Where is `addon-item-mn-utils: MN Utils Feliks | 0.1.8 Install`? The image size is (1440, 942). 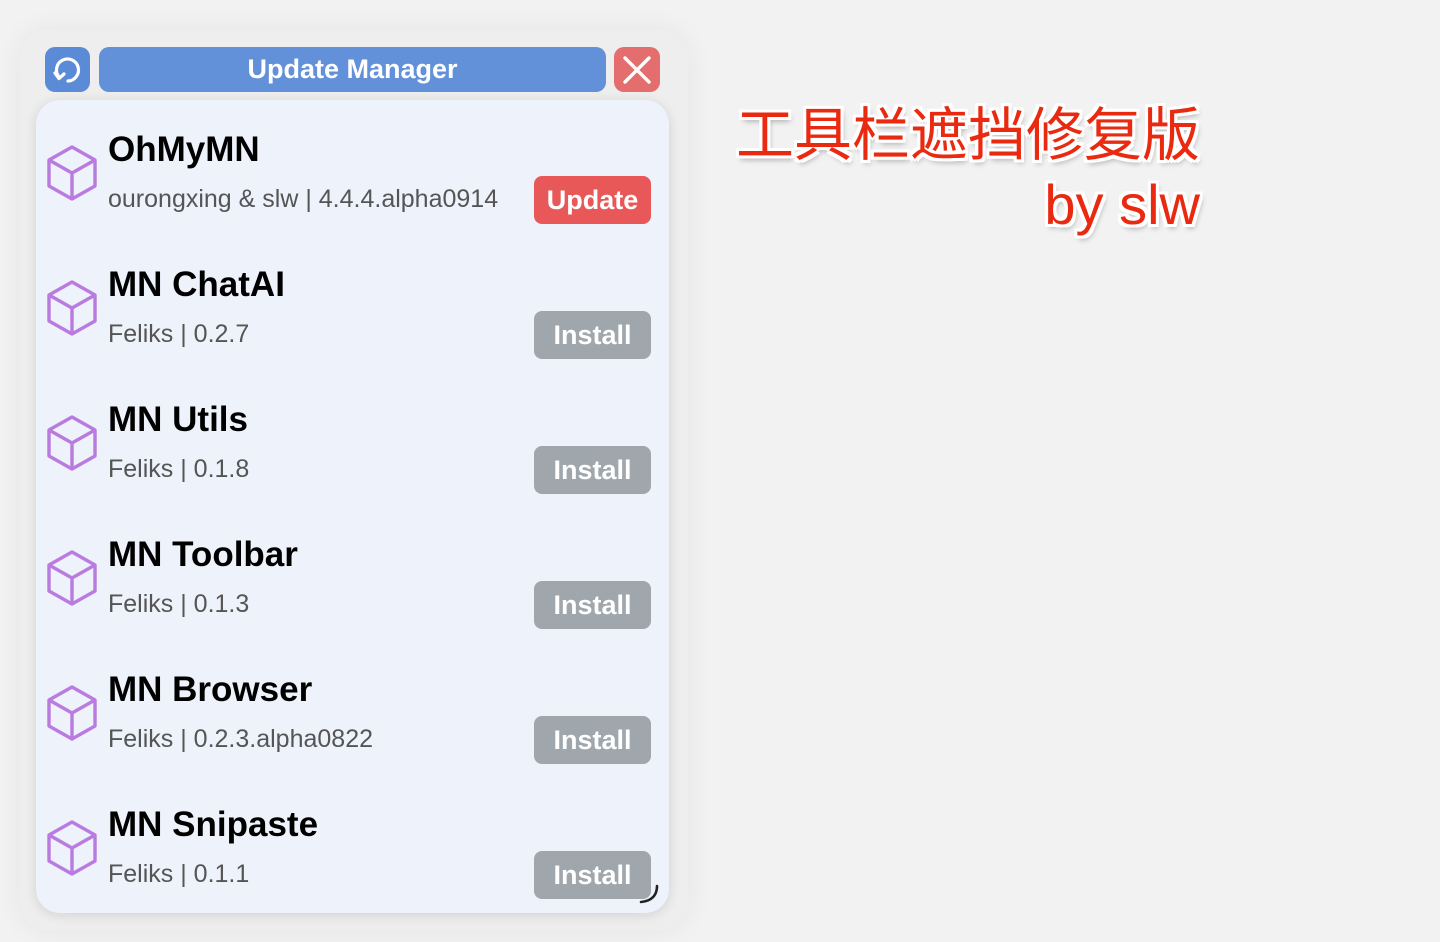
addon-item-mn-utils: MN Utils Feliks | 0.1.8 Install is located at coordinates (352, 437).